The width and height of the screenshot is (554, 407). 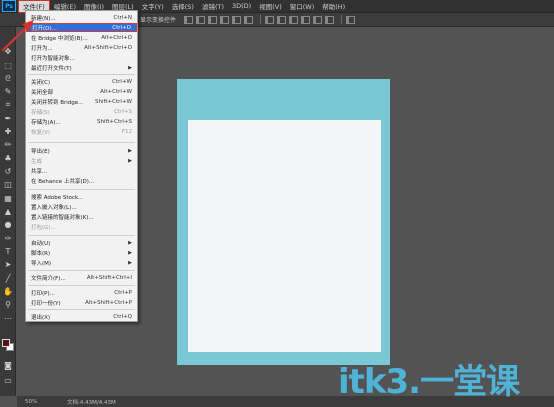 What do you see at coordinates (81, 37) in the screenshot?
I see `menu-item-browse-bridge: 在 Bridge 中浏览(B)... Alt+Ctrl+O` at bounding box center [81, 37].